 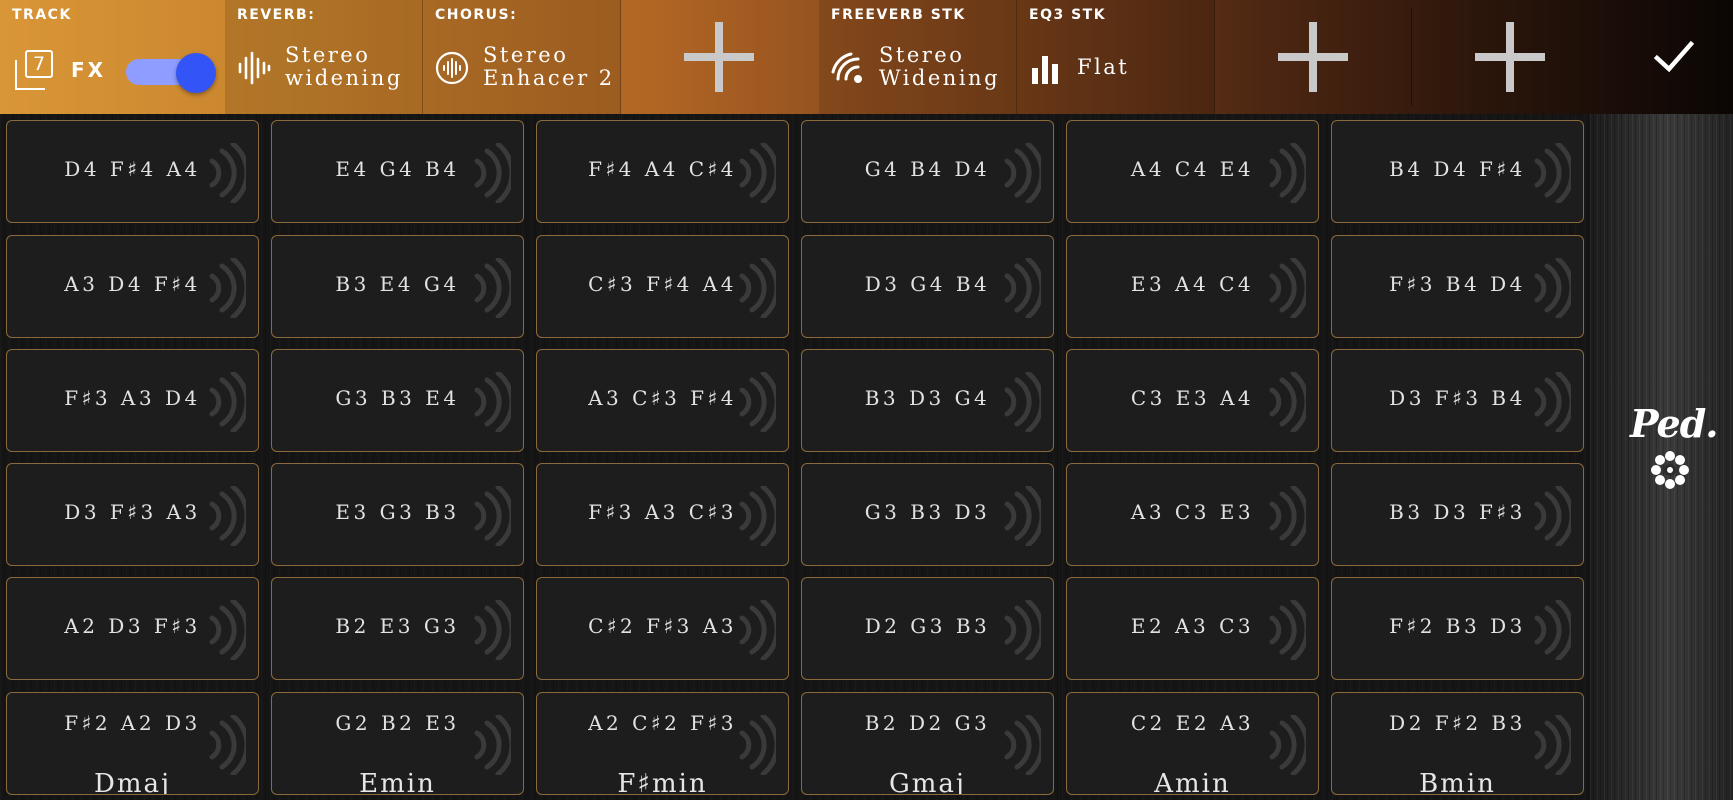 I want to click on fx-slot-heading: CHORUS:, so click(x=476, y=15).